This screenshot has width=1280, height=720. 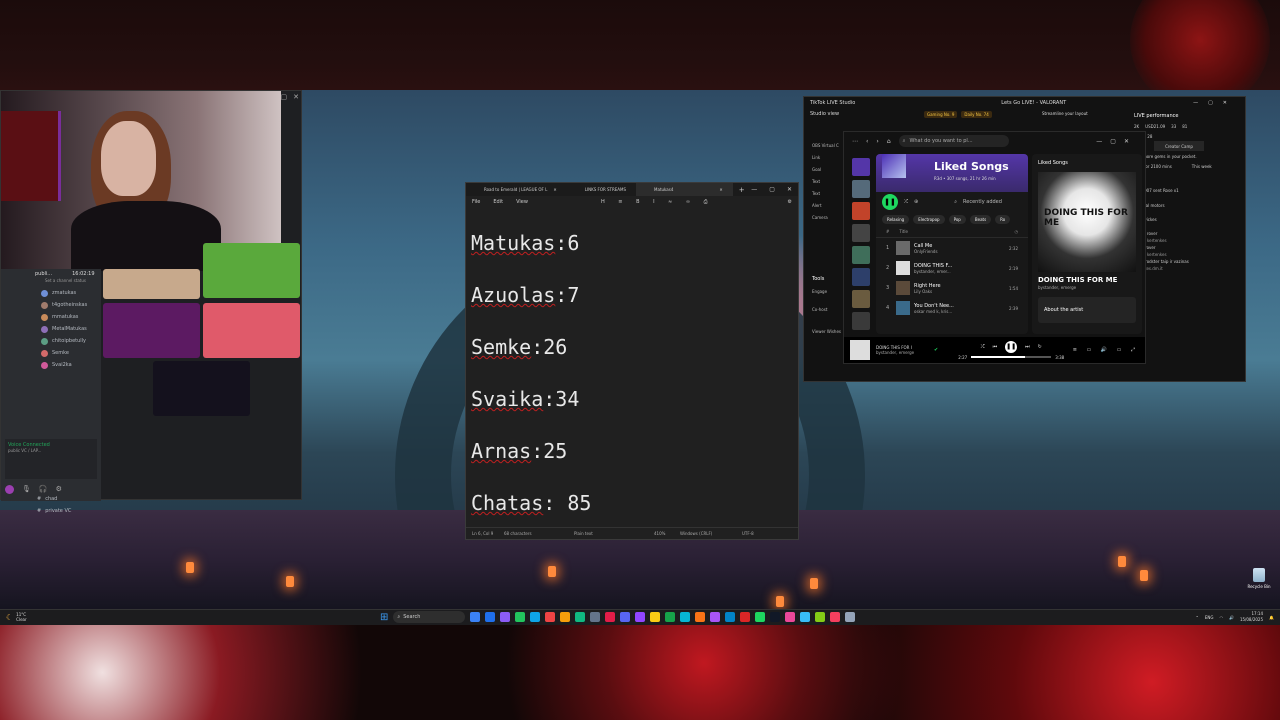 What do you see at coordinates (51, 293) in the screenshot?
I see `member-item: zmatukas` at bounding box center [51, 293].